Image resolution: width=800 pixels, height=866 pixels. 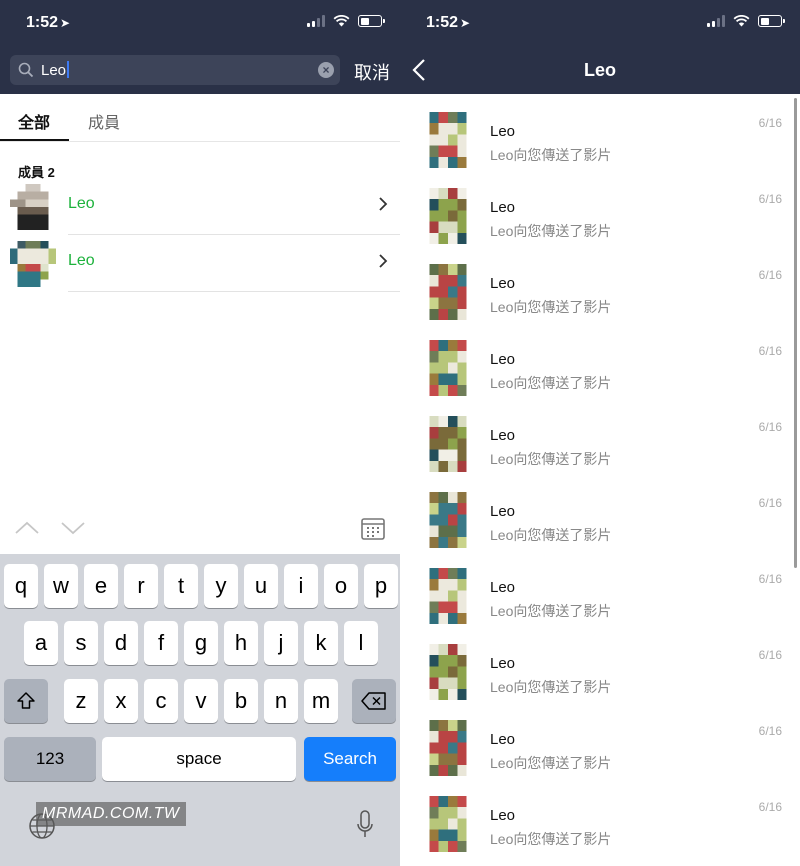 What do you see at coordinates (241, 643) in the screenshot?
I see `key-h: h` at bounding box center [241, 643].